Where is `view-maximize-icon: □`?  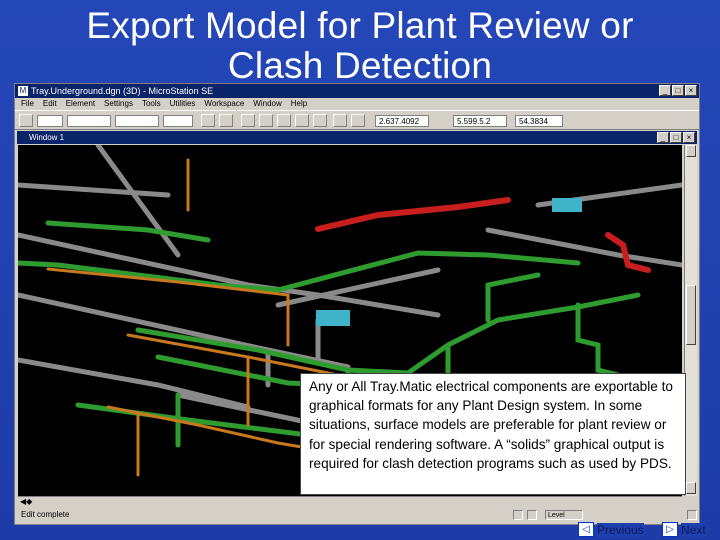
view-maximize-icon: □ is located at coordinates (676, 137).